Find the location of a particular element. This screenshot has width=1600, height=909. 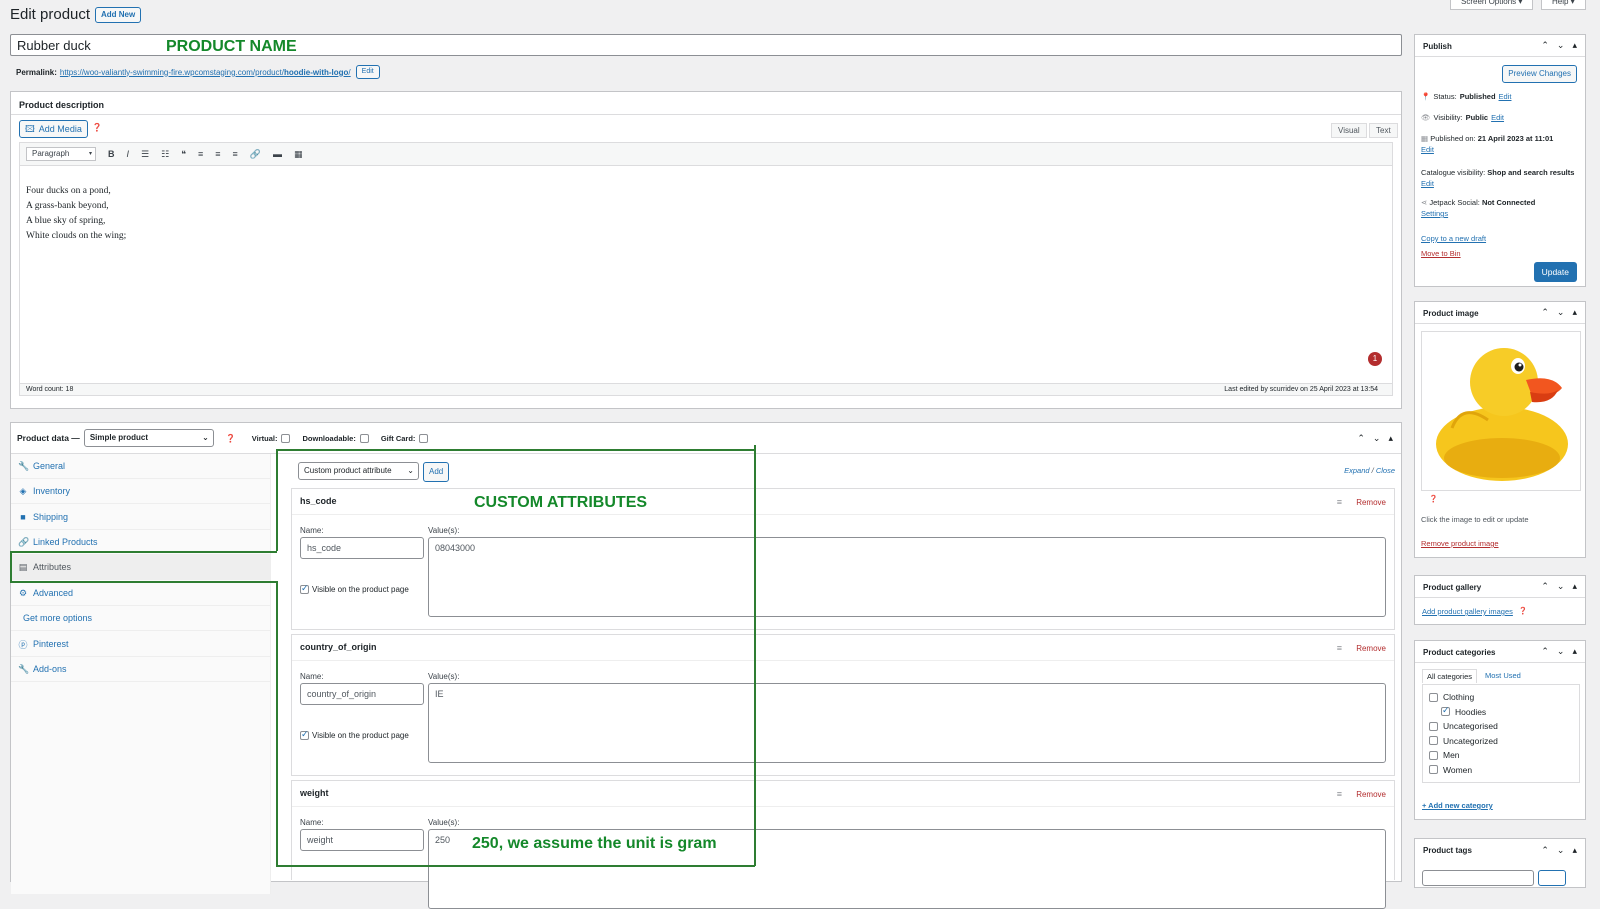

screen-options-button: Screen Options ▾ is located at coordinates (1492, 5).